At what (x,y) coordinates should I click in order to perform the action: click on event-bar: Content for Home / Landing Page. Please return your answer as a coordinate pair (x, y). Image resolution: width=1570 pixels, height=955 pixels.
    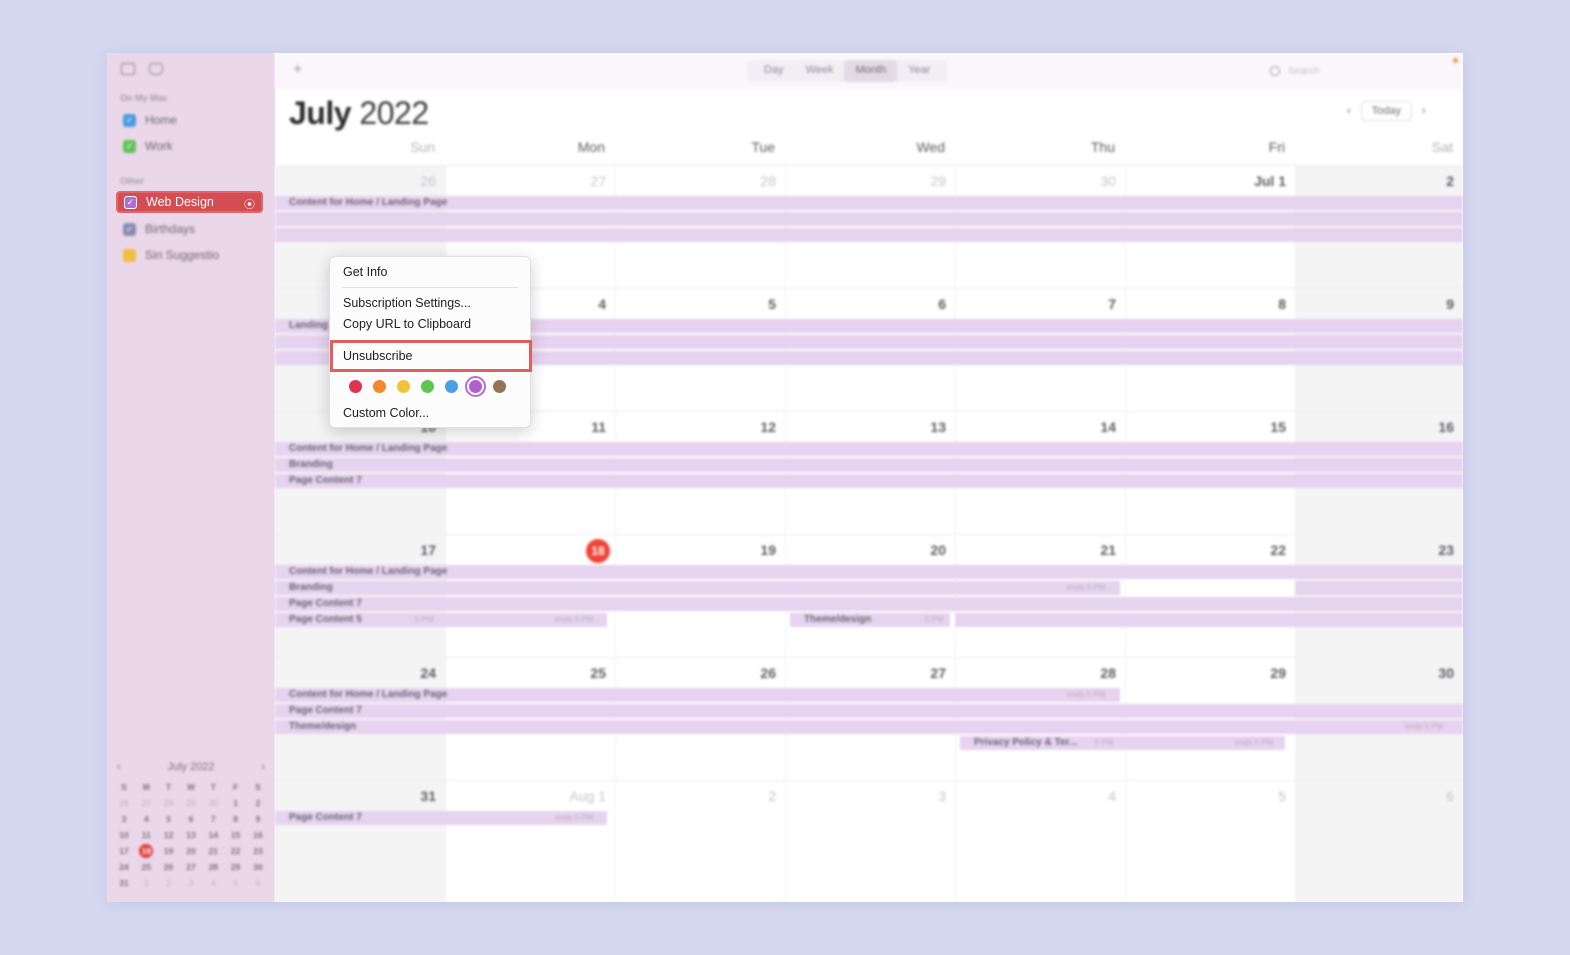
    Looking at the image, I should click on (869, 572).